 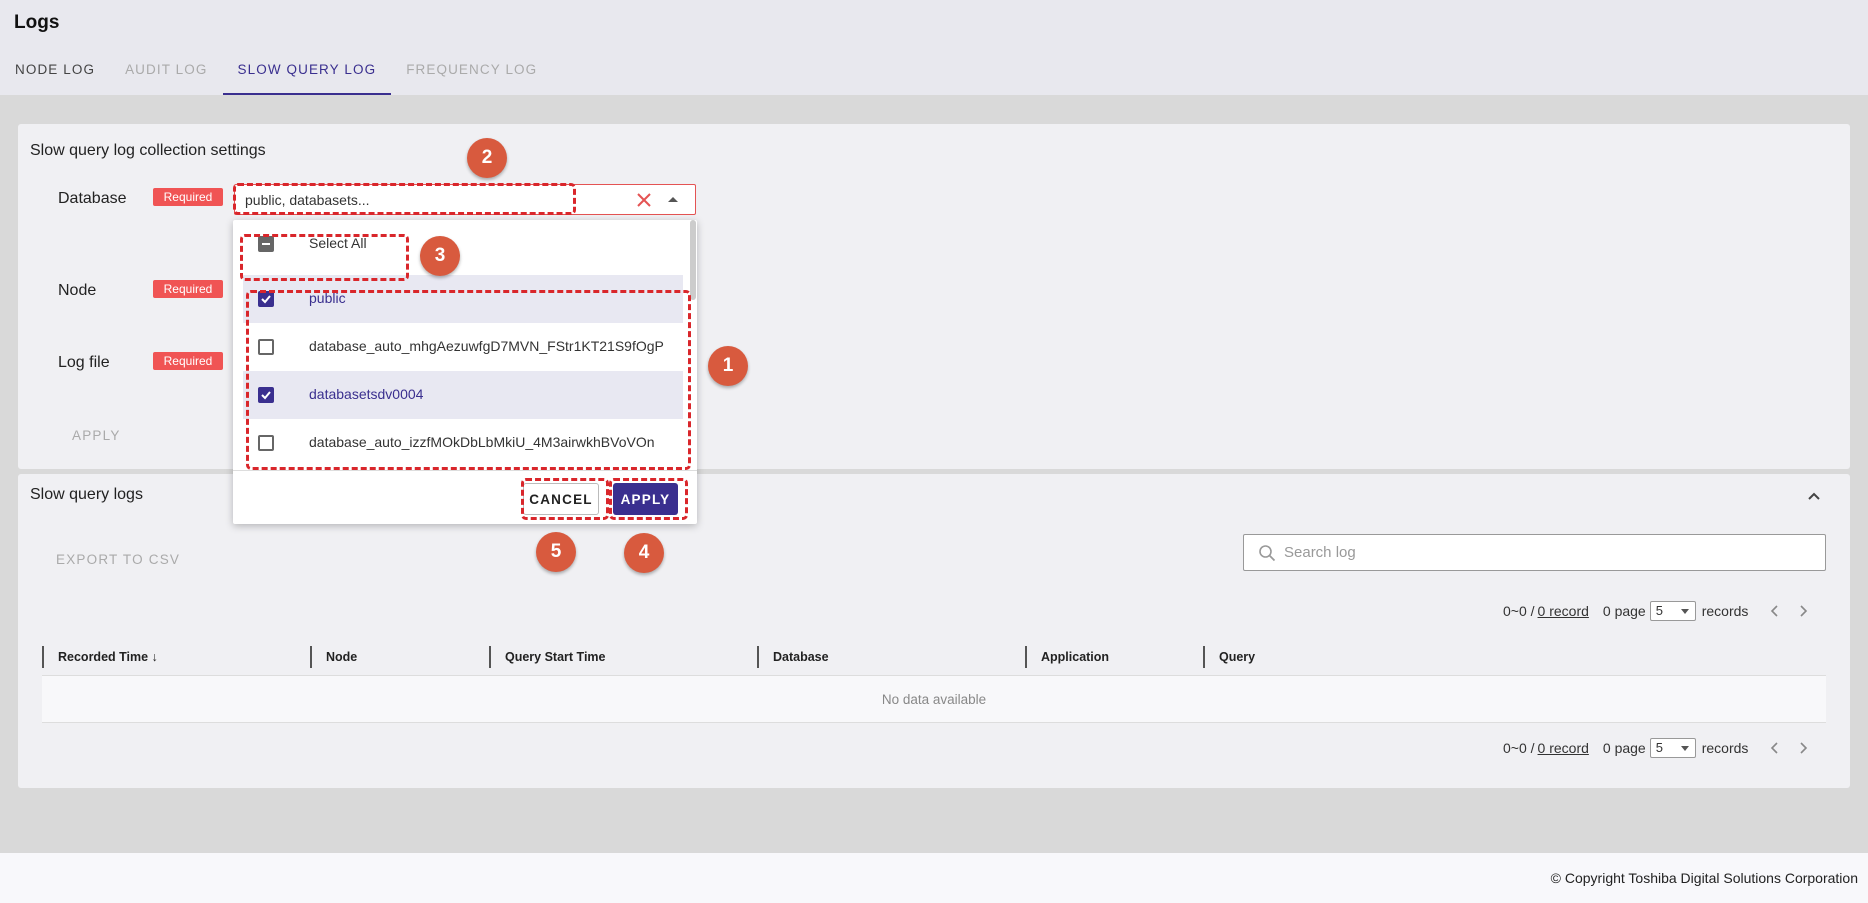 What do you see at coordinates (1229, 657) in the screenshot?
I see `col-query: Query` at bounding box center [1229, 657].